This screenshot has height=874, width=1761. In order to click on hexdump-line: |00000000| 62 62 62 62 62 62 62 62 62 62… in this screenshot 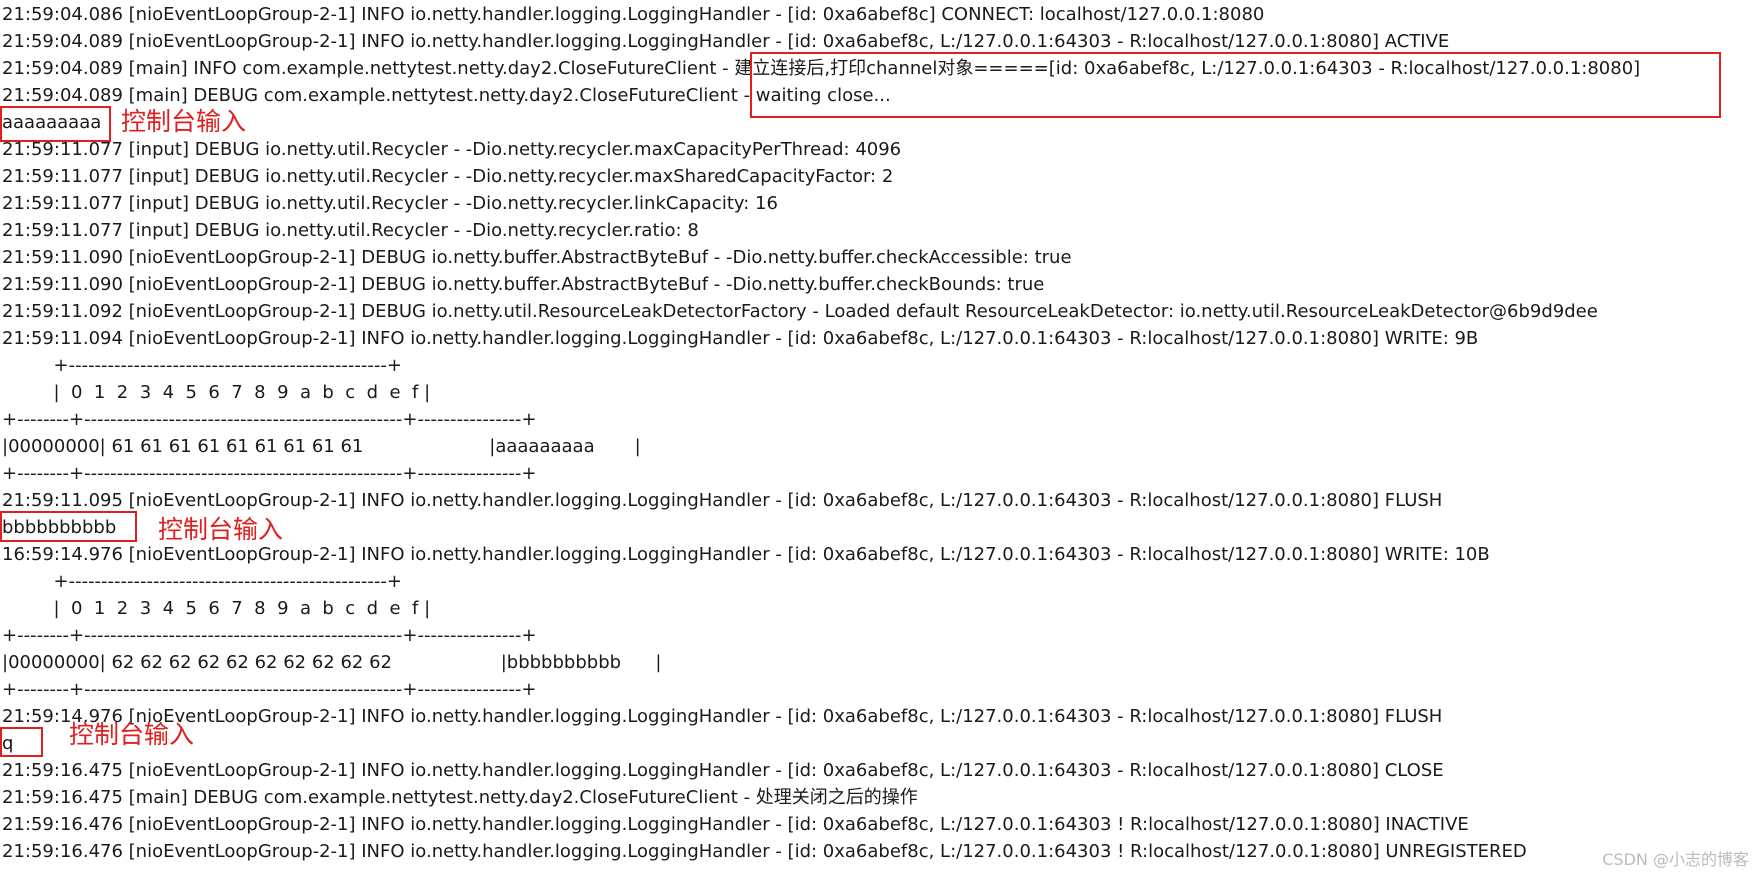, I will do `click(332, 662)`.